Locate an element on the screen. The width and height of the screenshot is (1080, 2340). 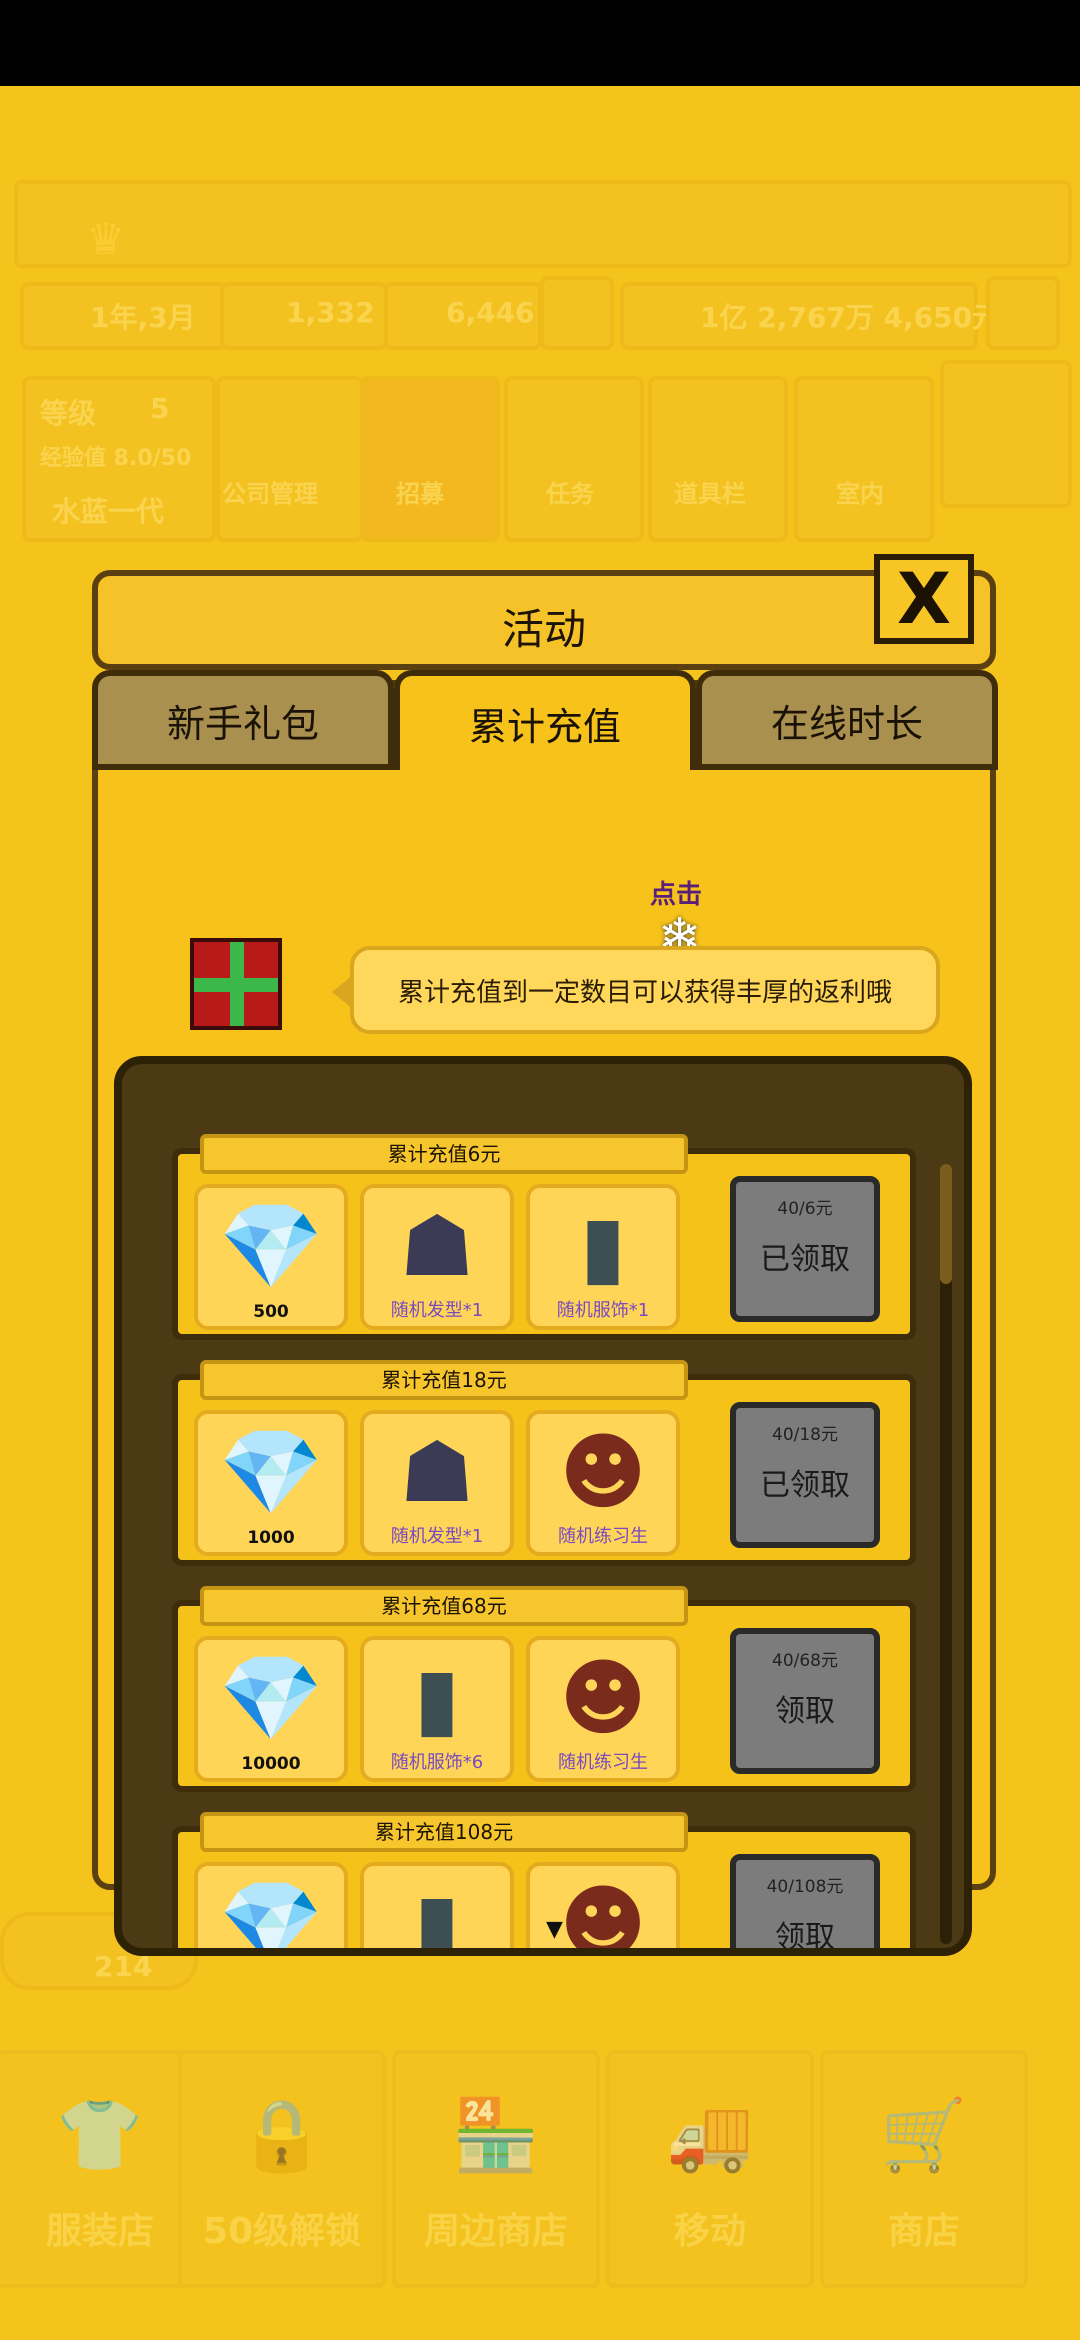
tab-newbie-pack-label: 新手礼包 is located at coordinates (242, 723).